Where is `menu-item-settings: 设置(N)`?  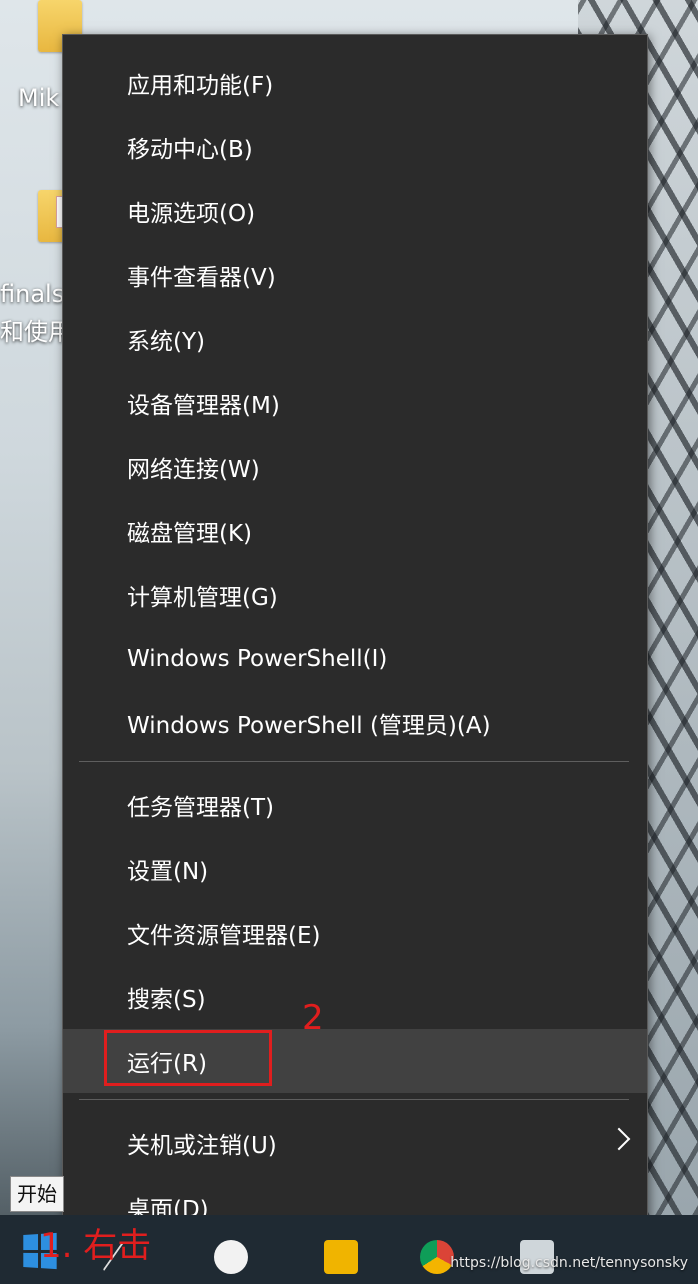 menu-item-settings: 设置(N) is located at coordinates (355, 869).